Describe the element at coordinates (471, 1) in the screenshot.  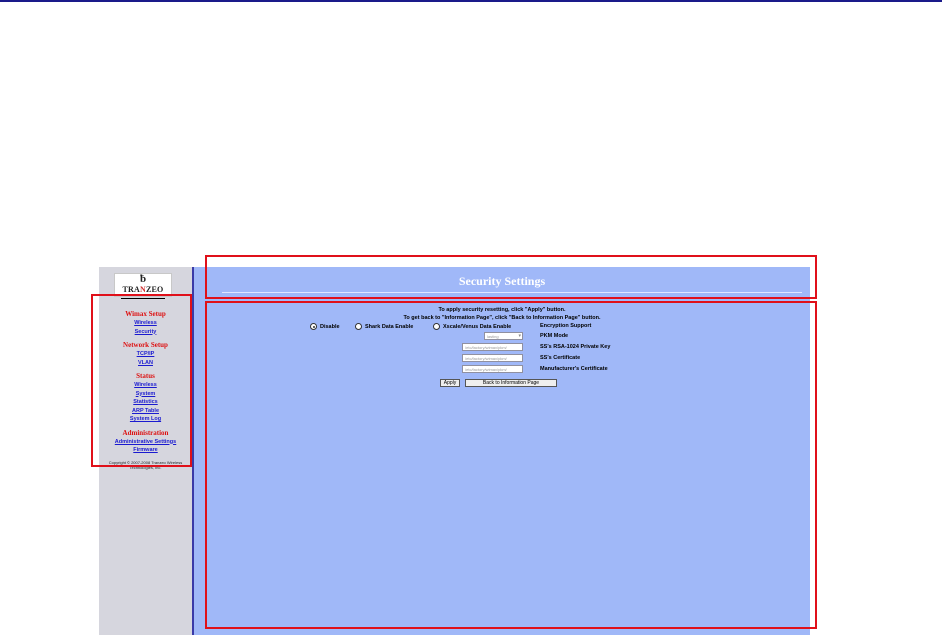
I see `window-top-border` at that location.